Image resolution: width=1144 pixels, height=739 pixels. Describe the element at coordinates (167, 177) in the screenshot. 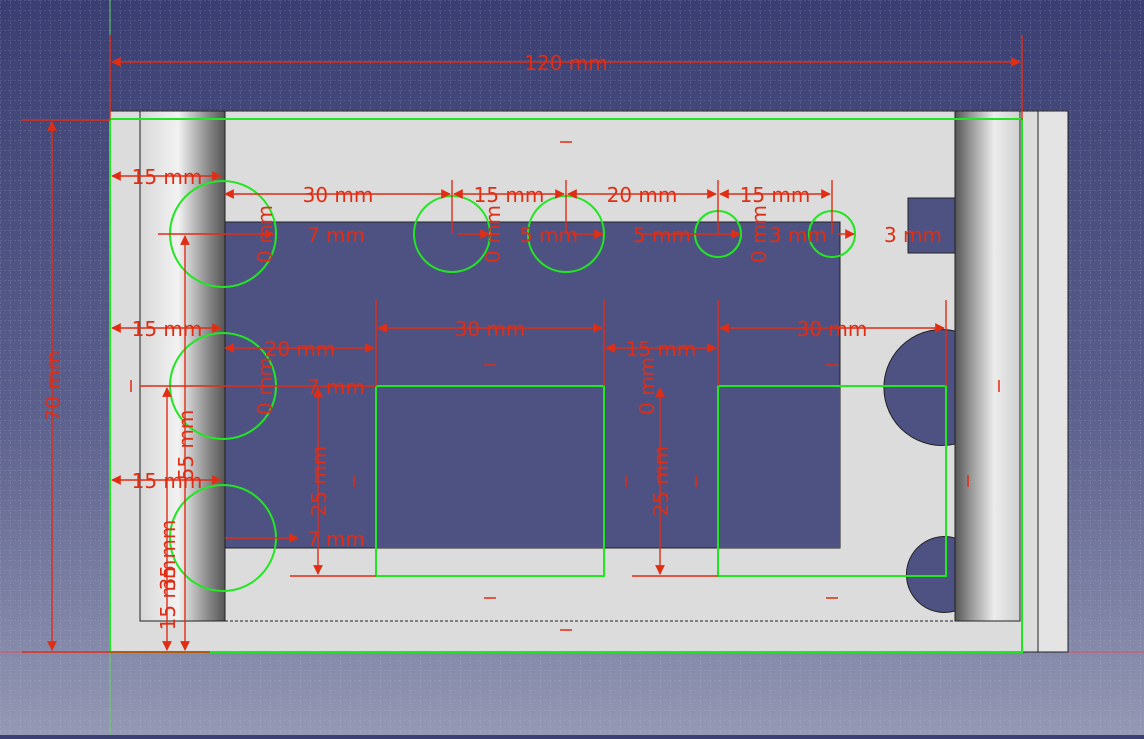

I see `dim-hole1-x: 15 mm` at that location.